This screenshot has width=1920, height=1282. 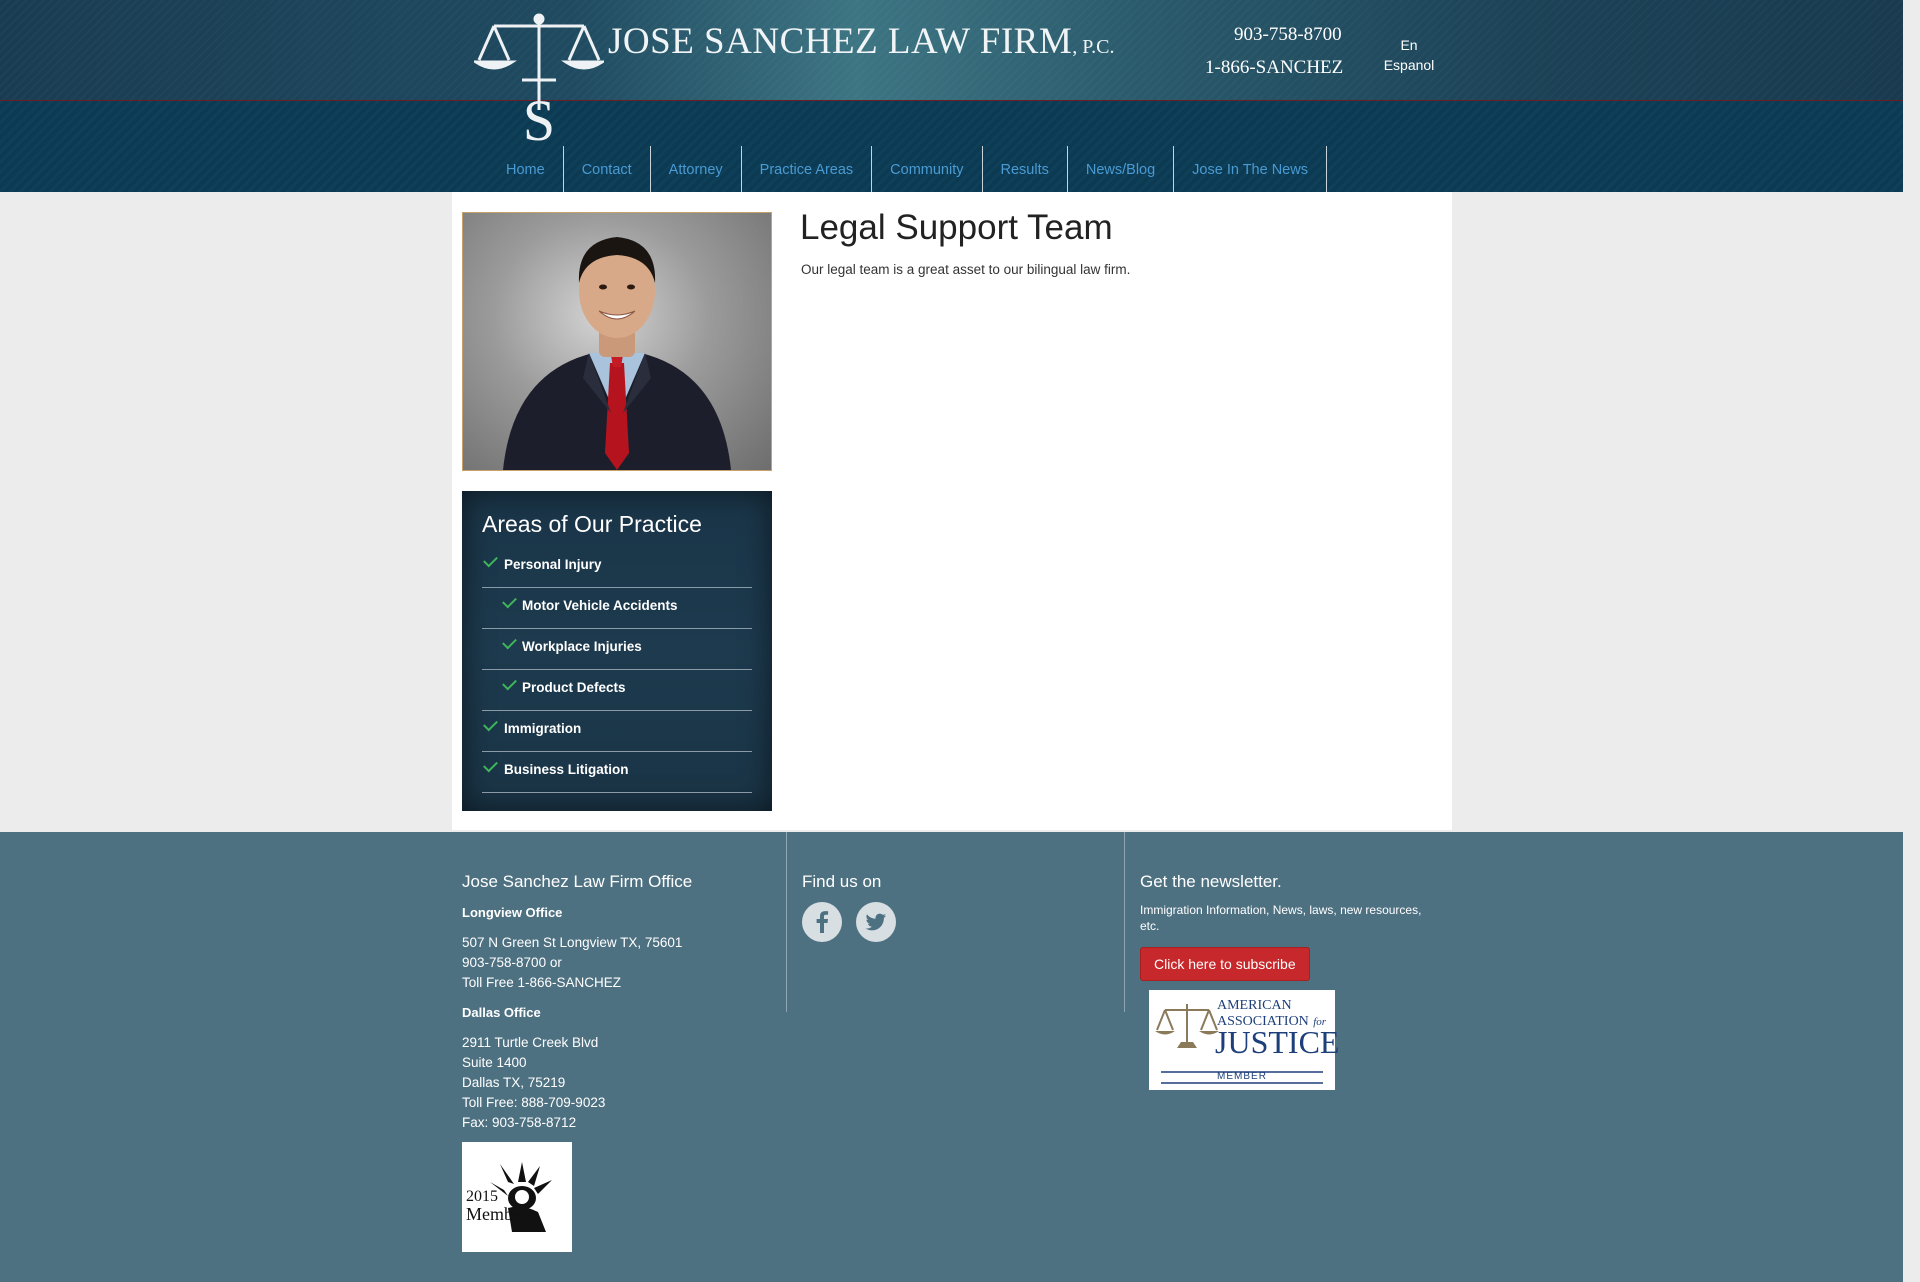 I want to click on longview-address: 507 N Green St Longview TX, 75601, so click(x=572, y=942).